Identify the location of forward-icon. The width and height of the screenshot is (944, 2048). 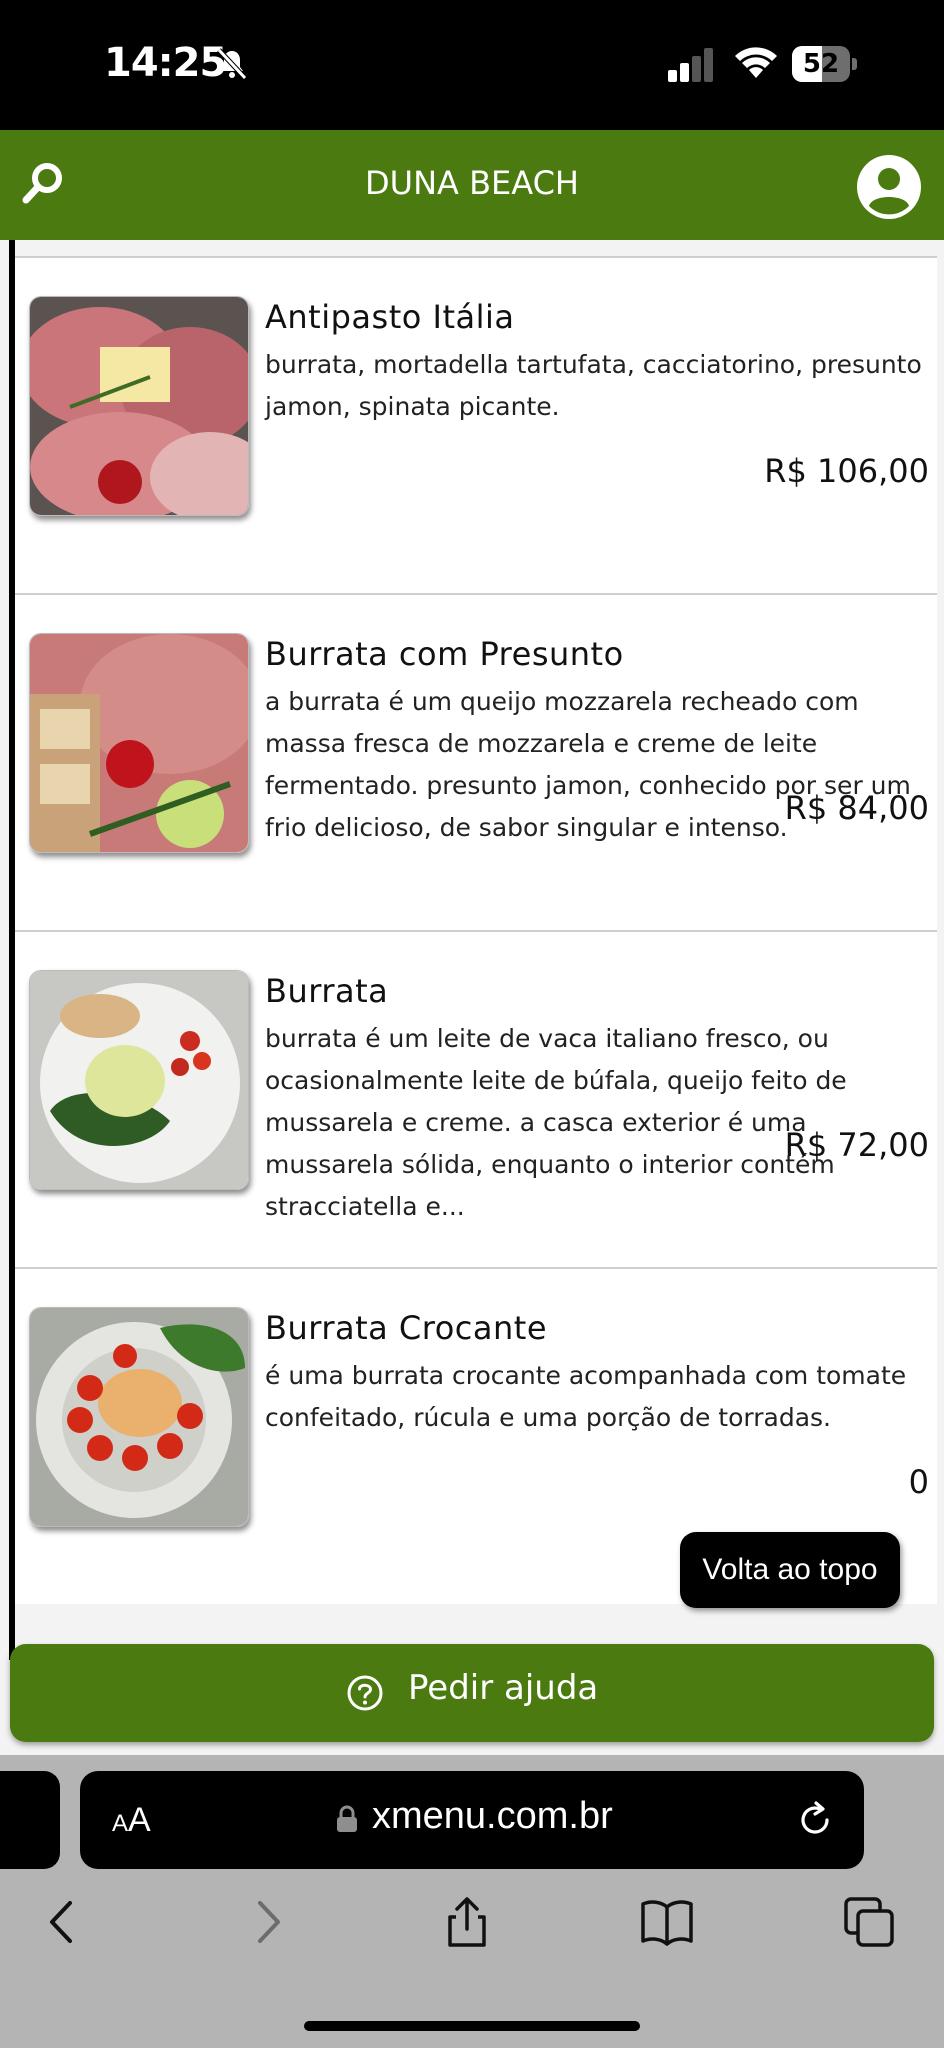
(267, 1922).